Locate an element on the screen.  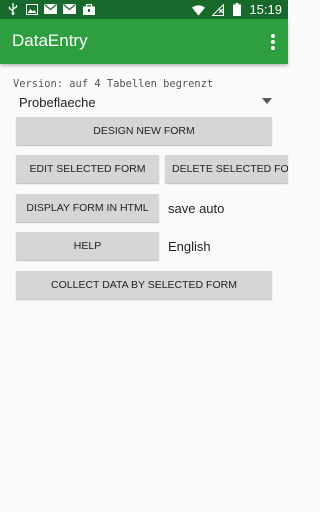
collect-data-button: COLLECT DATA BY SELECTED FORM is located at coordinates (144, 285).